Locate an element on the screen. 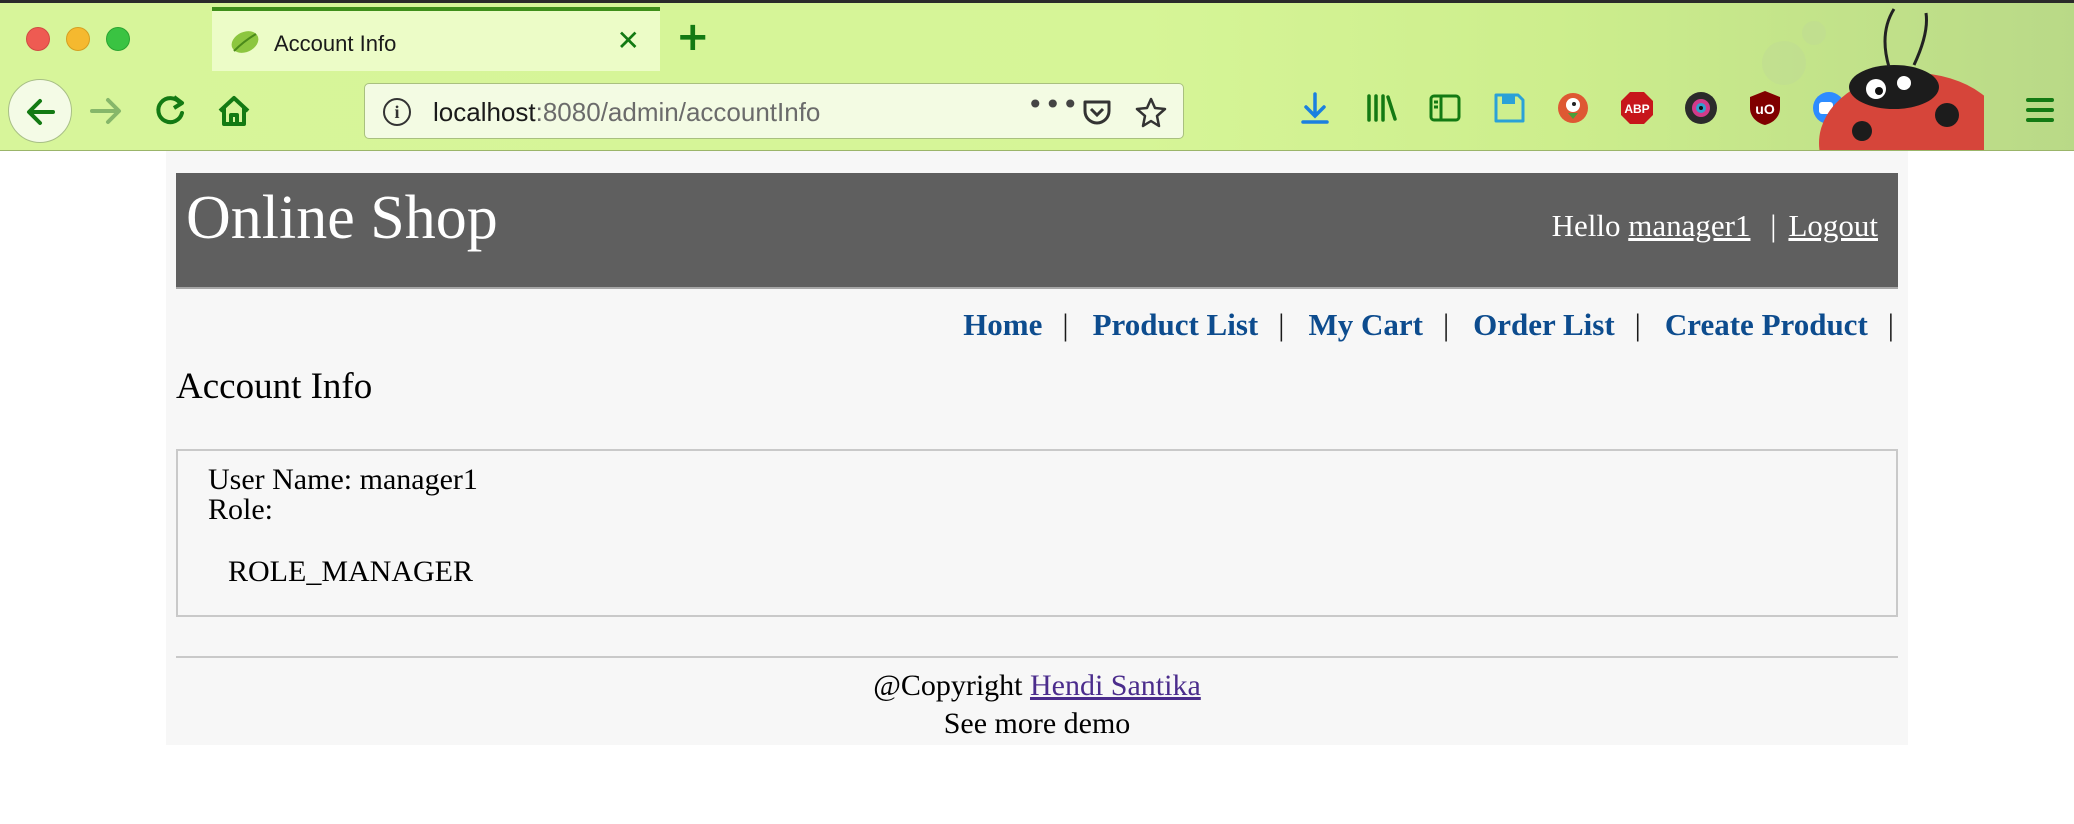 Image resolution: width=2074 pixels, height=824 pixels. new-tab-button: + is located at coordinates (693, 37).